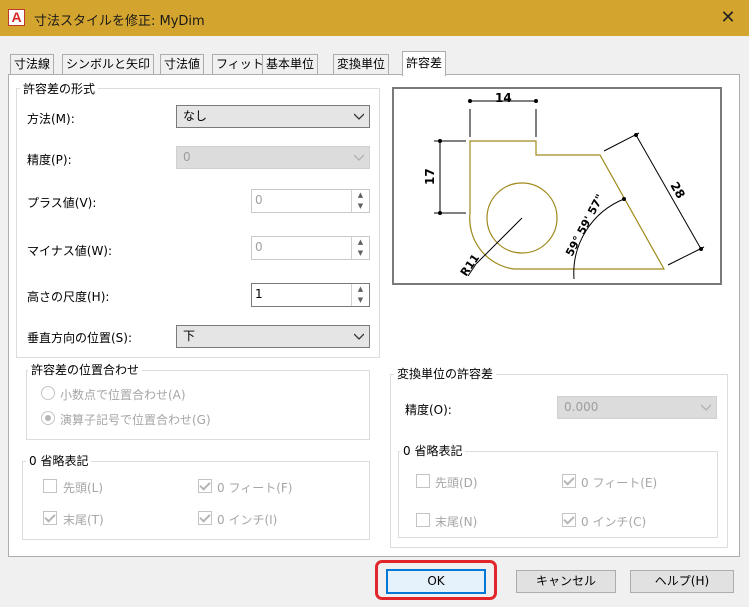 This screenshot has width=749, height=607. I want to click on tab-alternate-units: 変換単位, so click(361, 64).